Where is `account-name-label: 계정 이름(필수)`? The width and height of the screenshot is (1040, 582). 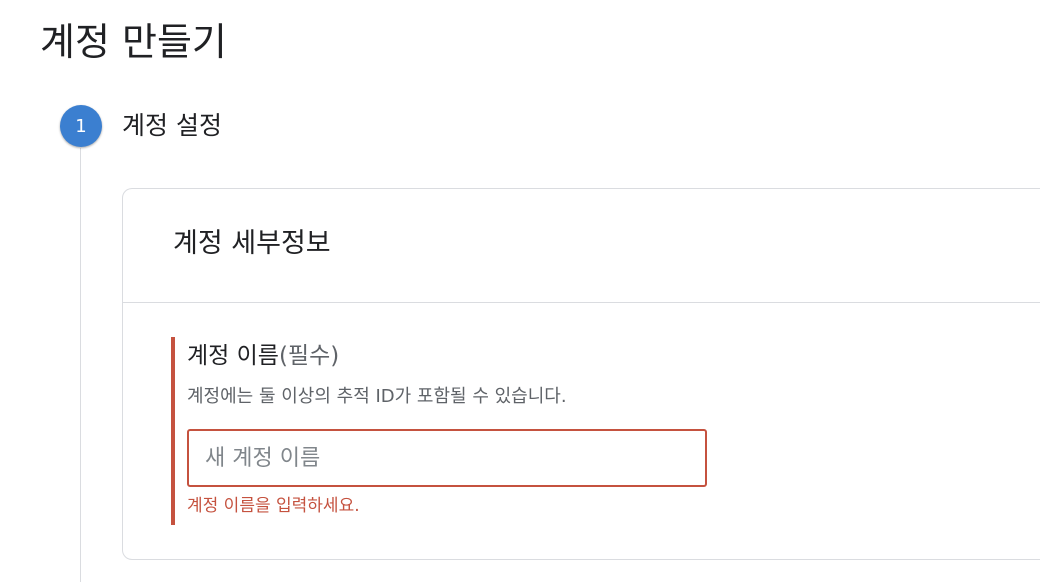 account-name-label: 계정 이름(필수) is located at coordinates (263, 356).